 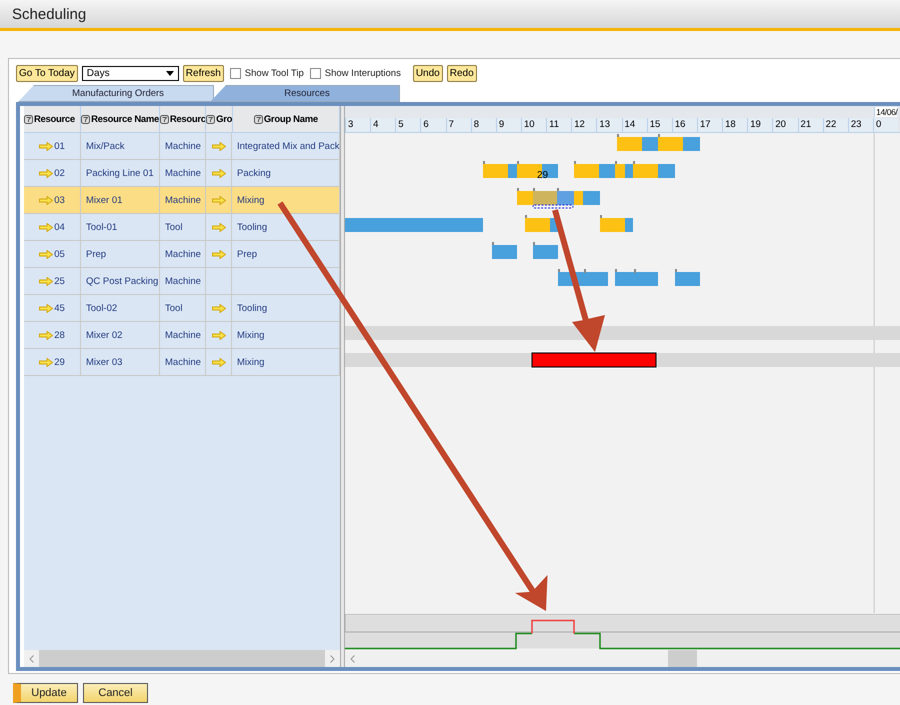 What do you see at coordinates (105, 146) in the screenshot?
I see `table-cell: Mix/Pack` at bounding box center [105, 146].